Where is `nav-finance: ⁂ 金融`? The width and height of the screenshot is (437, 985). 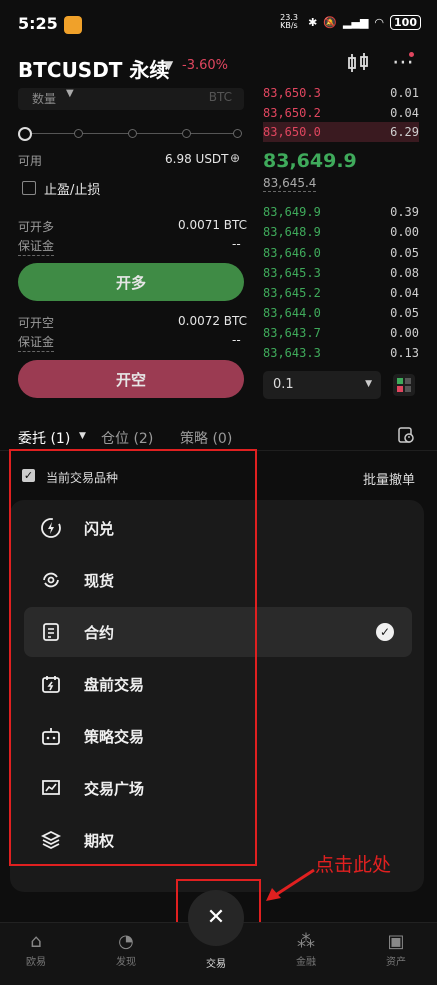
nav-finance: ⁂ 金融 is located at coordinates (306, 949).